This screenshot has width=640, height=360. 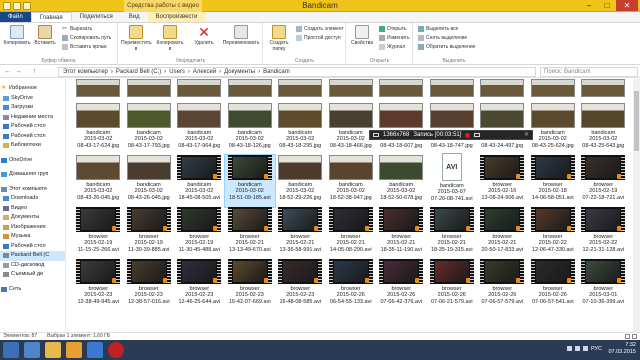 What do you see at coordinates (452, 285) in the screenshot?
I see `file-item: browser 2015-02-26 07-06-21-579.avi` at bounding box center [452, 285].